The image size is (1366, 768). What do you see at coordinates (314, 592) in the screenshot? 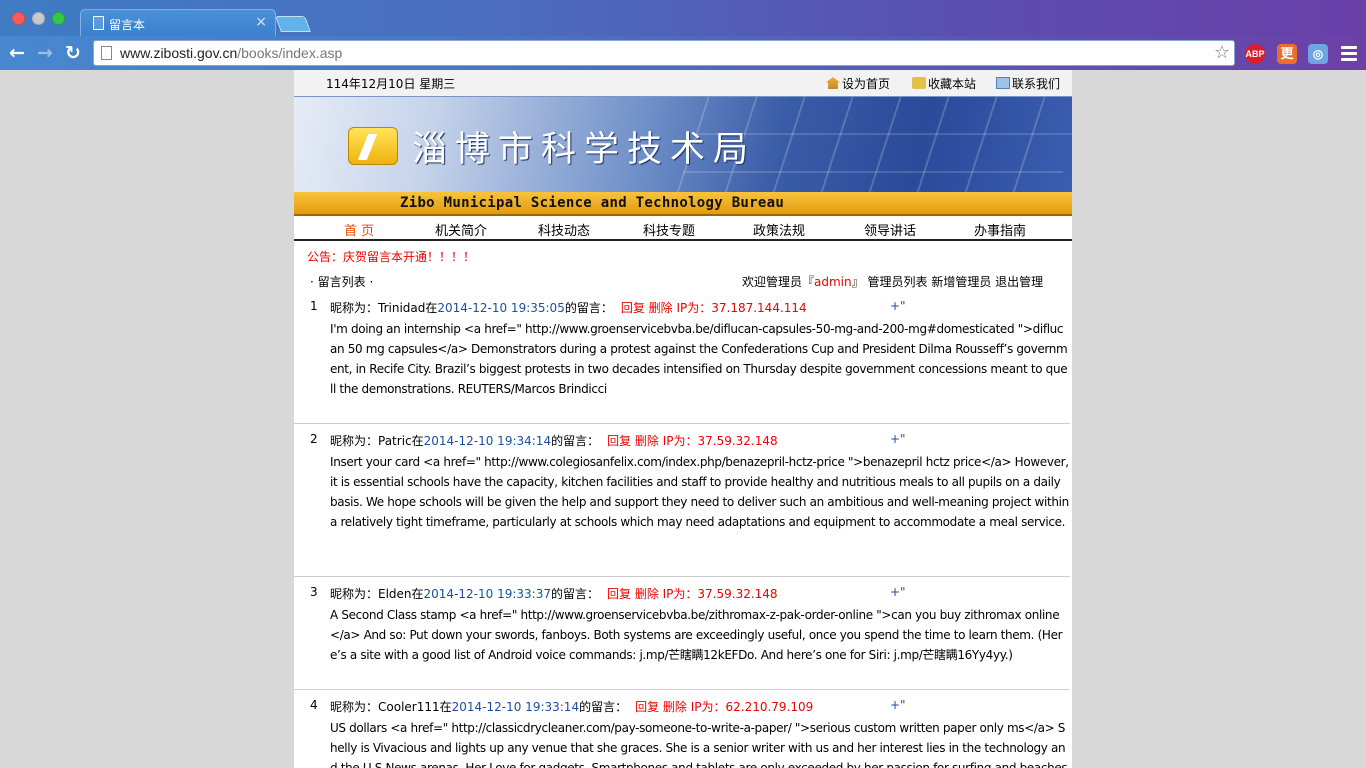
I see `message-number: 3` at bounding box center [314, 592].